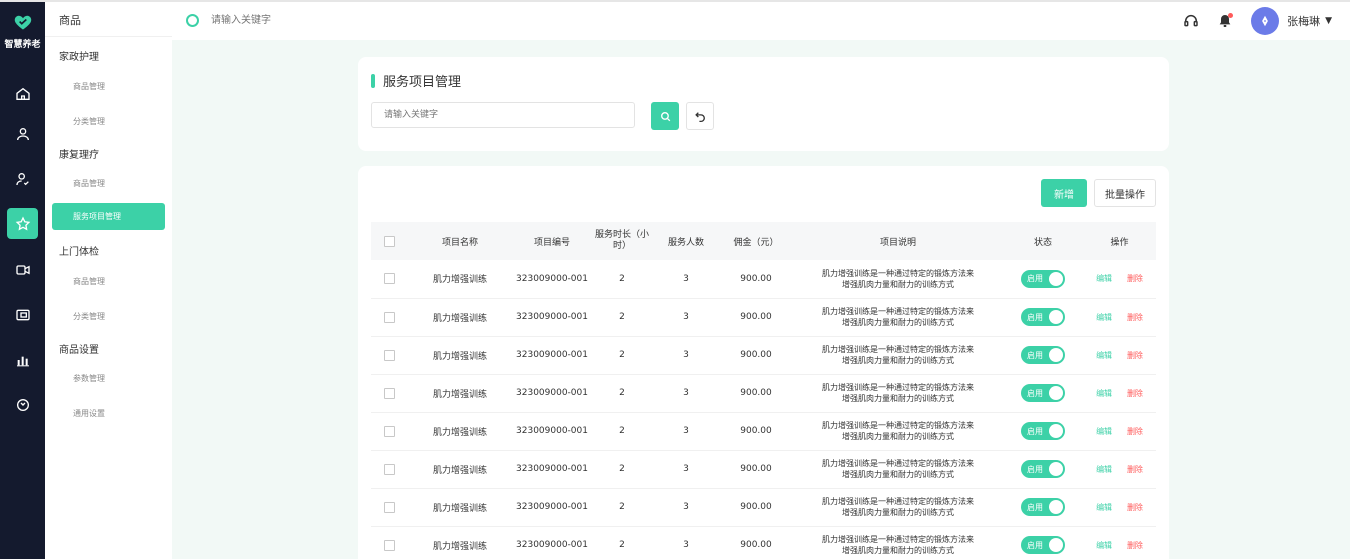  I want to click on cell-desc: 肌力增强训练是一种通过特定的锻炼方法来 增强肌肉力量和耐力的训练方式, so click(898, 469).